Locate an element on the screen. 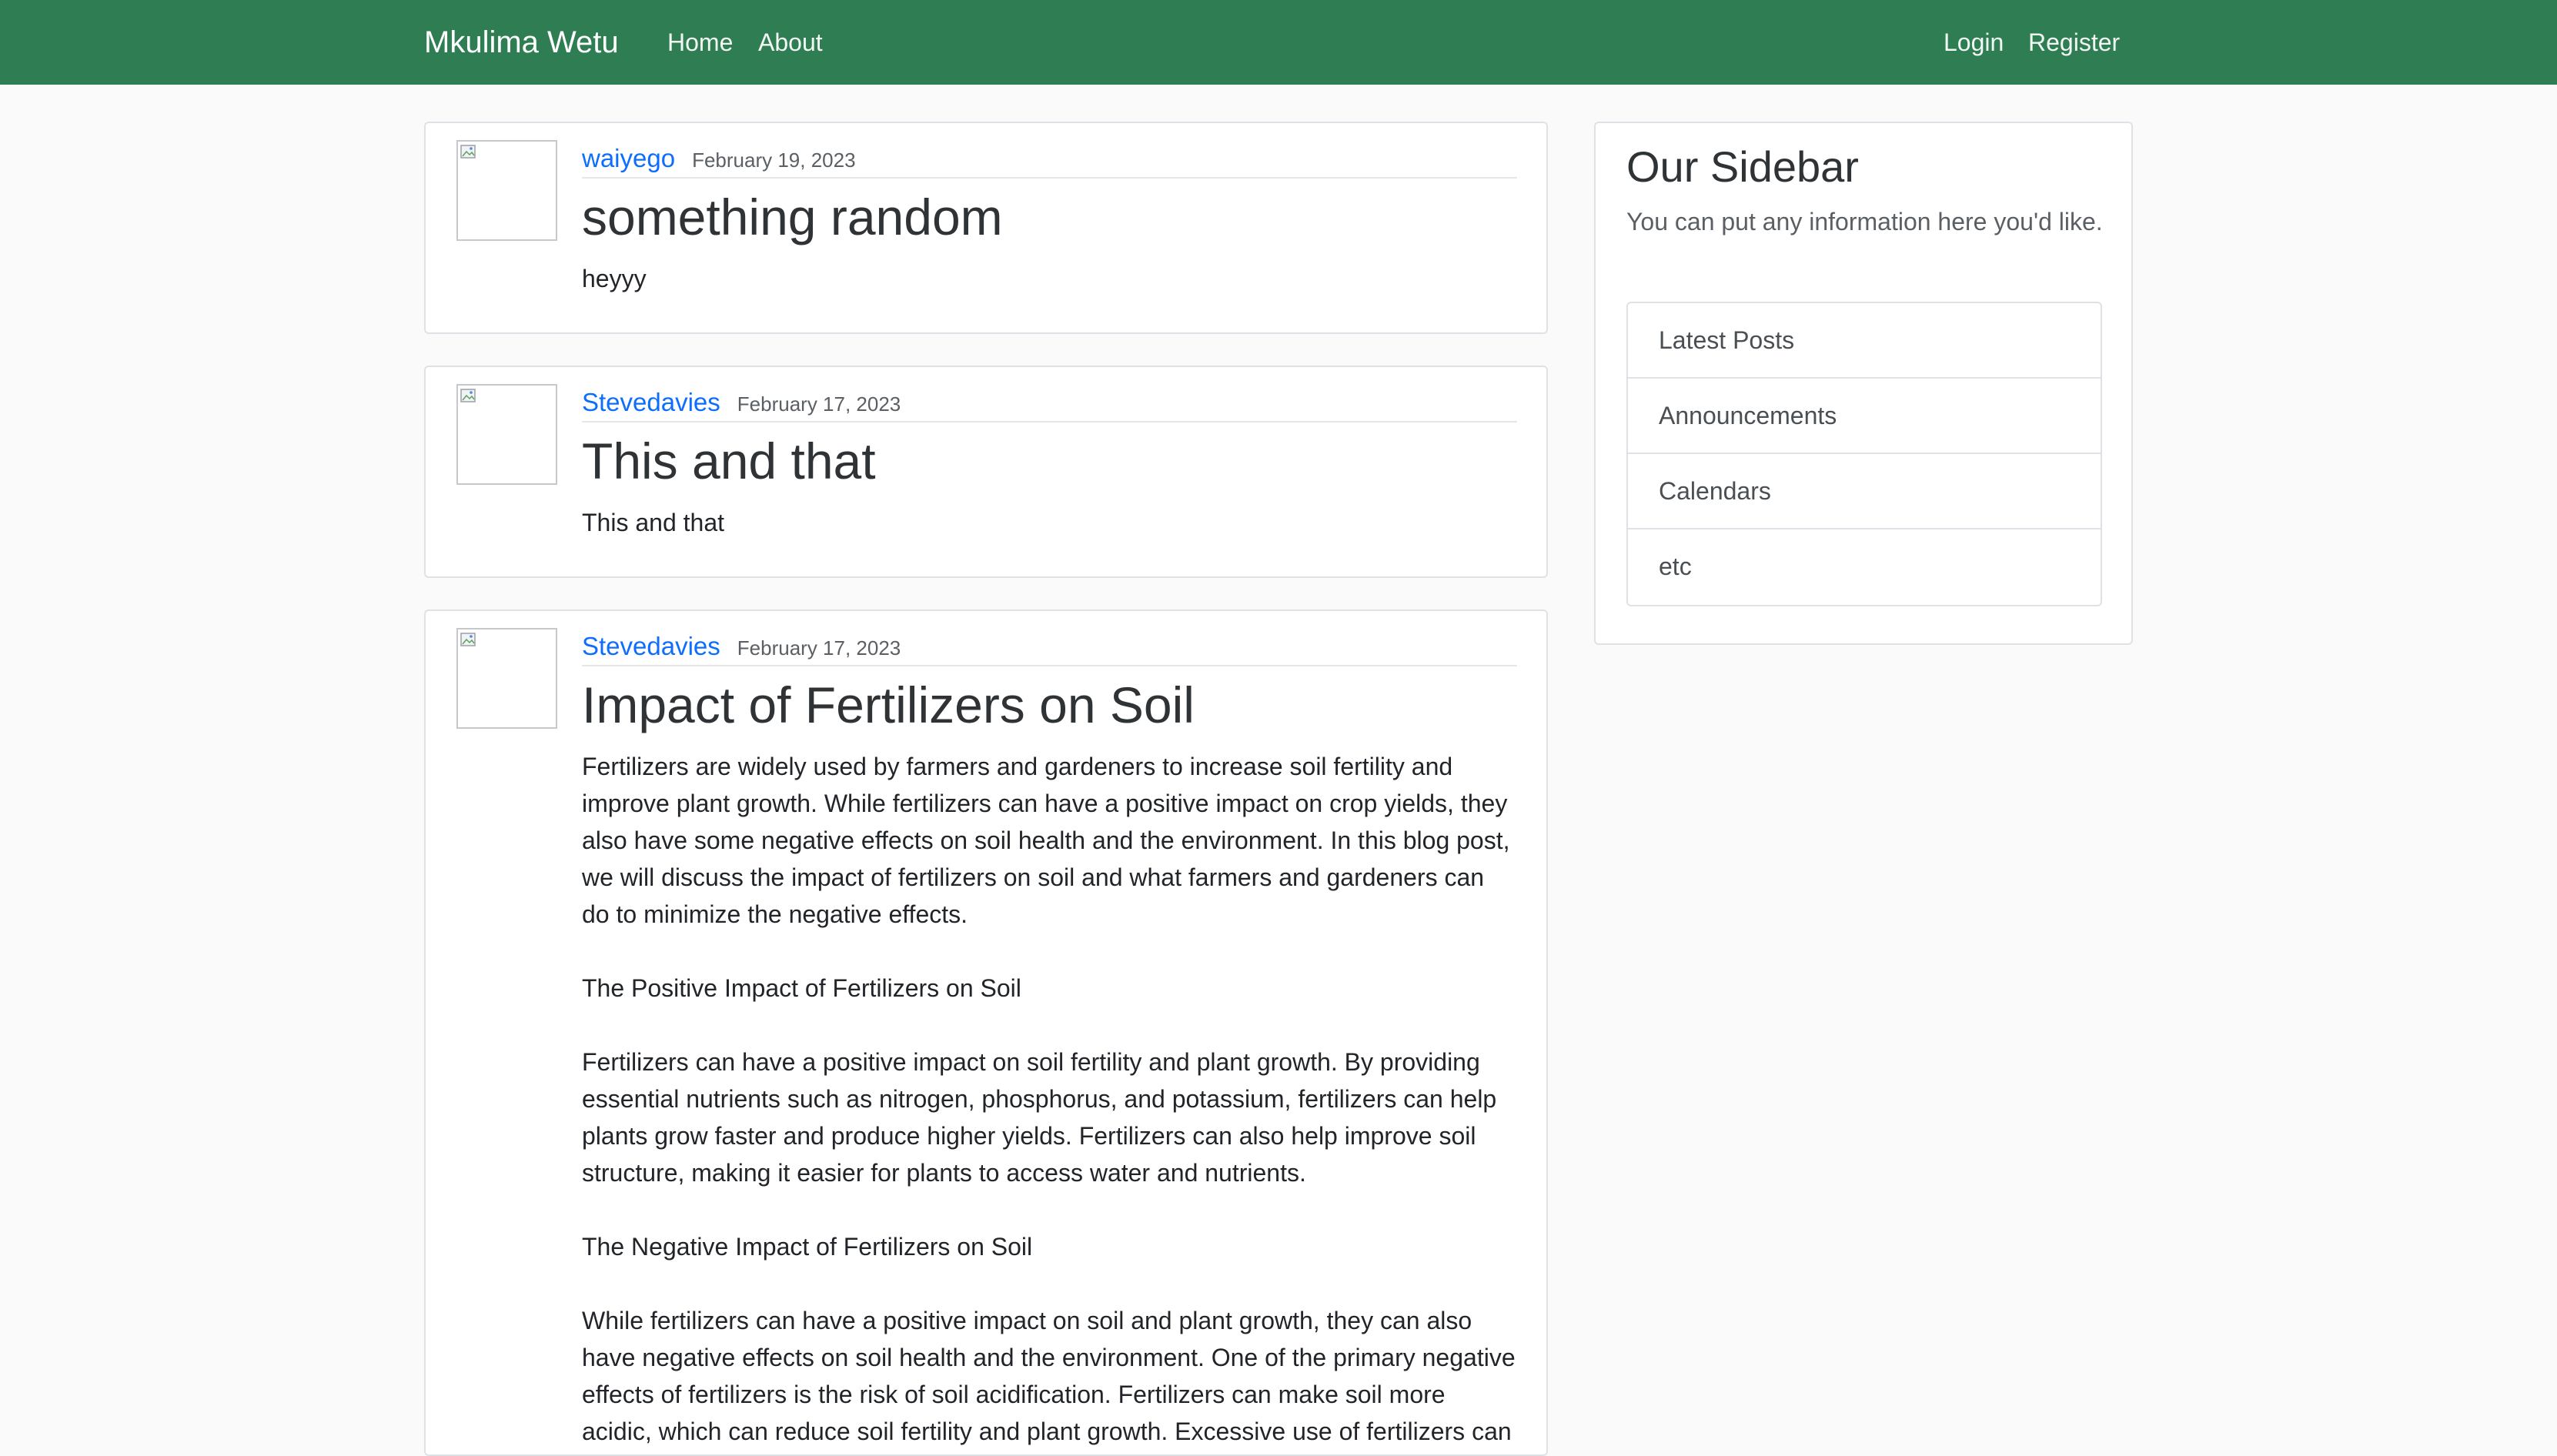  post-paragraph: heyyy is located at coordinates (615, 279).